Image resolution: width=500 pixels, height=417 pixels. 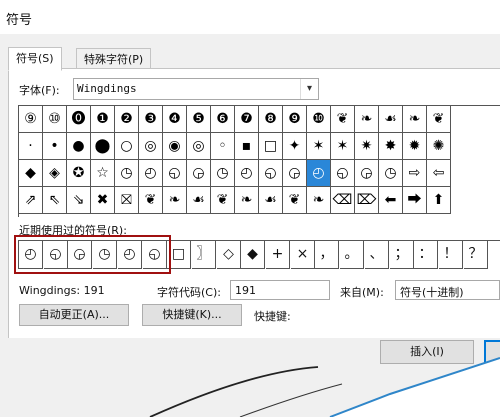 I want to click on symbol-cell: ·, so click(x=31, y=146).